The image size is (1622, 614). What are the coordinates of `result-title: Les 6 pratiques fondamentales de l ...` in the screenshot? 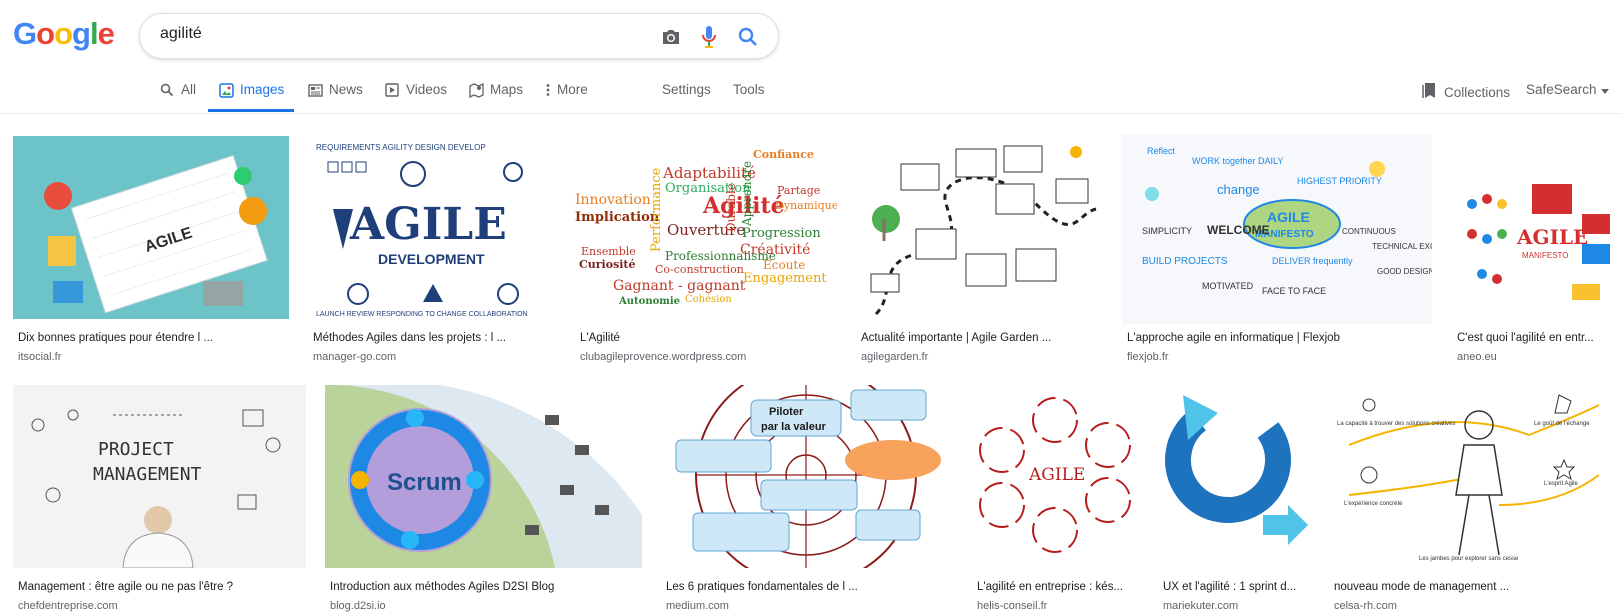 It's located at (810, 587).